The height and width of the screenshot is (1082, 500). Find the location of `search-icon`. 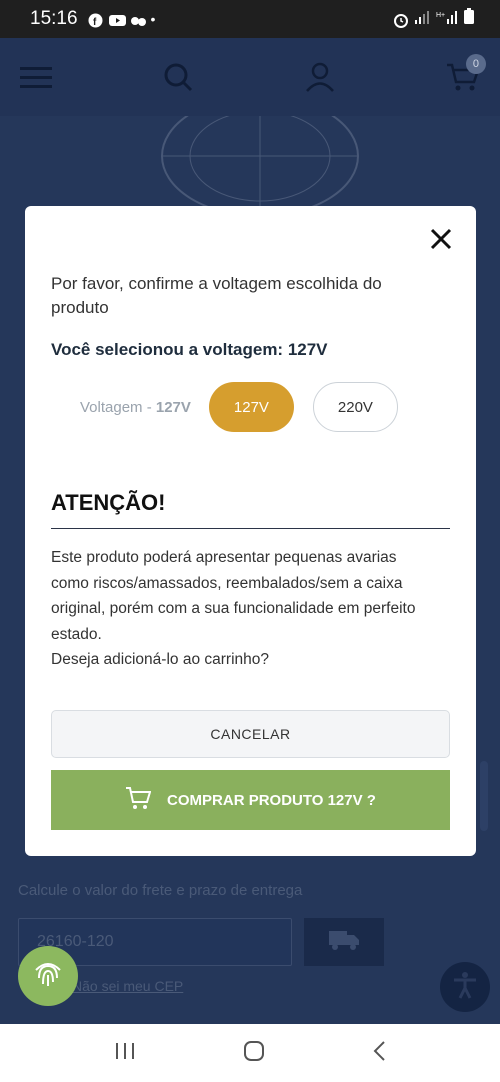

search-icon is located at coordinates (178, 77).